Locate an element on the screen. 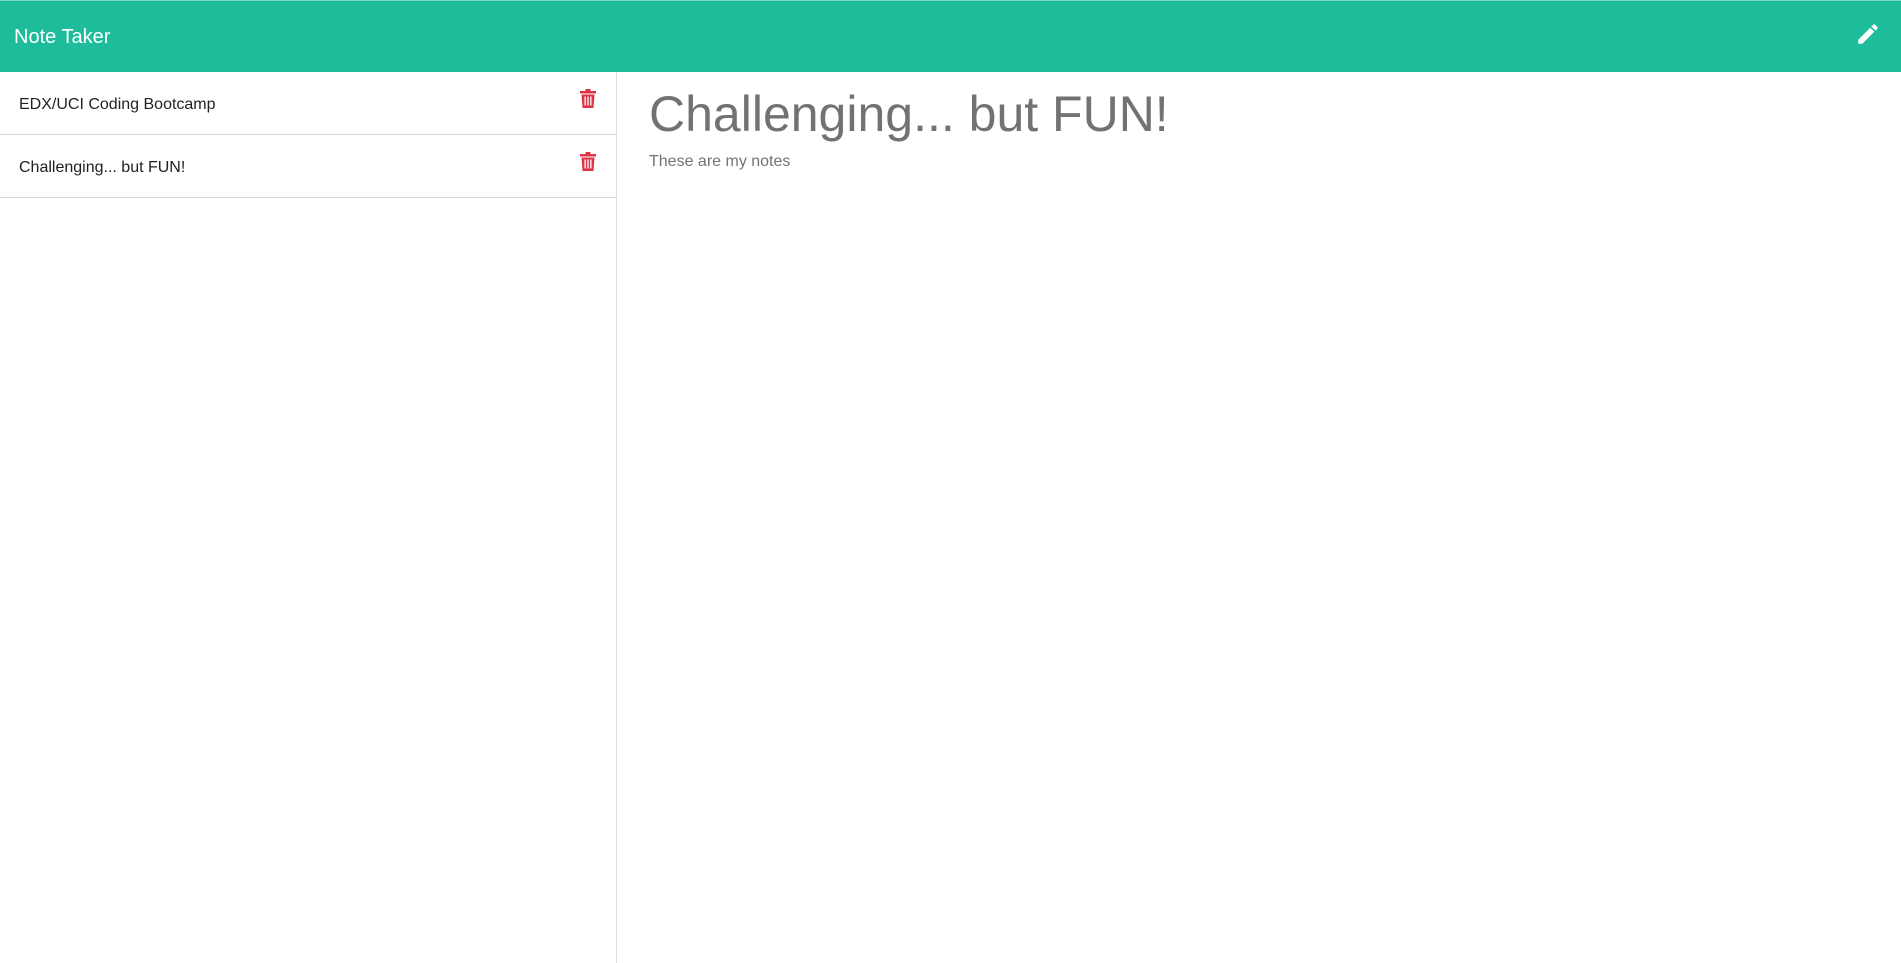  navbar: Note Taker is located at coordinates (950, 36).